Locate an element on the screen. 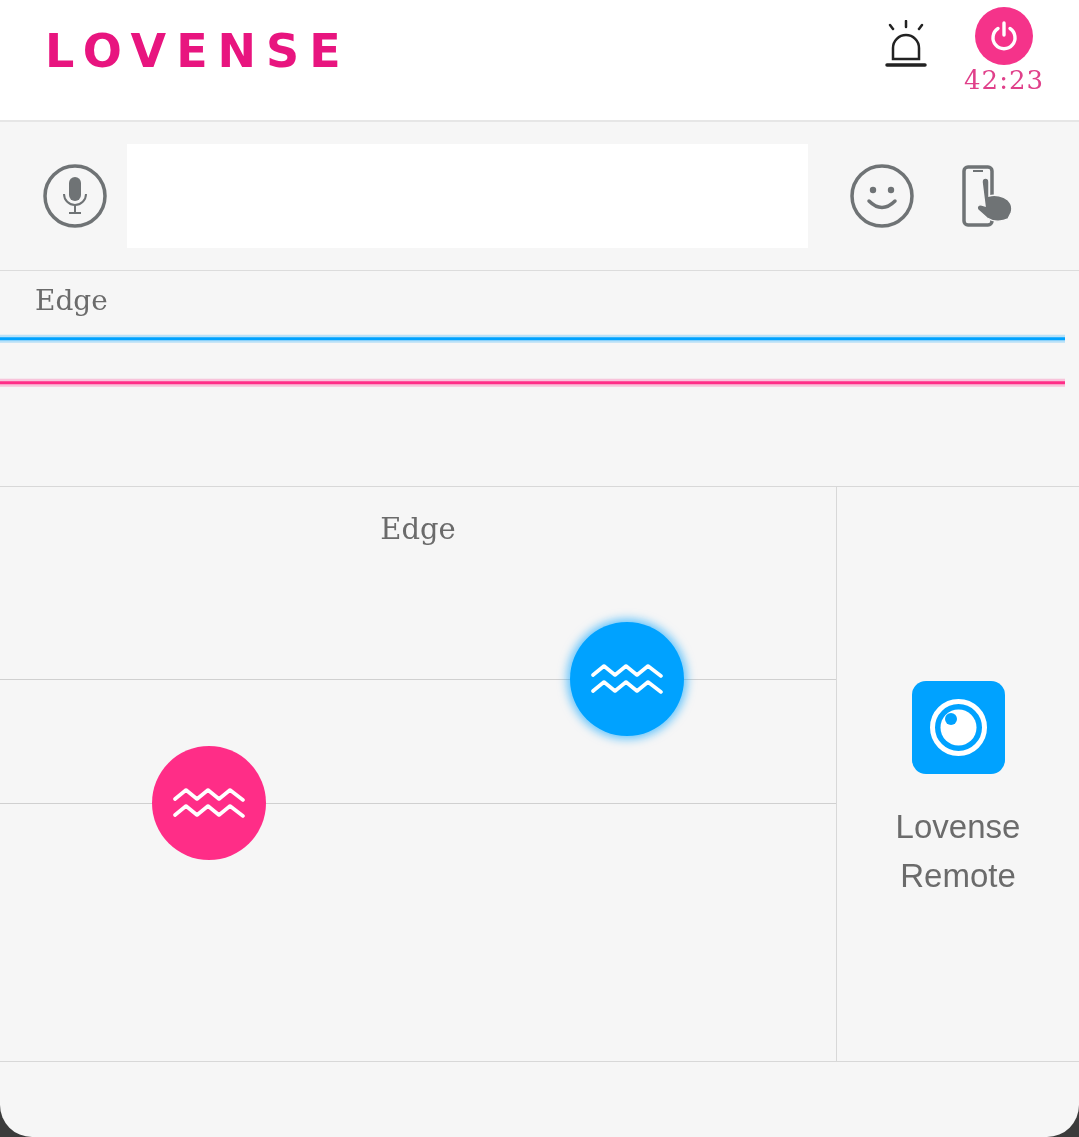  power-icon is located at coordinates (1004, 36).